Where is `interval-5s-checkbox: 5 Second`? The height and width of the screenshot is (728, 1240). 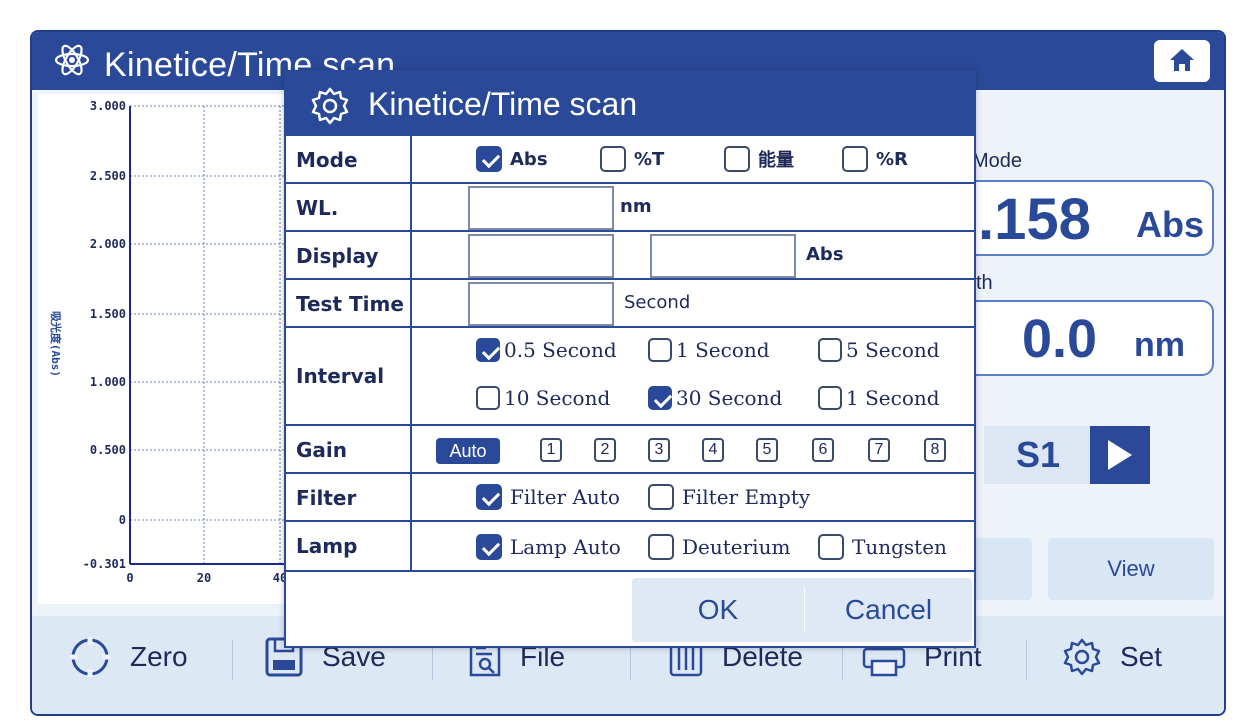 interval-5s-checkbox: 5 Second is located at coordinates (879, 350).